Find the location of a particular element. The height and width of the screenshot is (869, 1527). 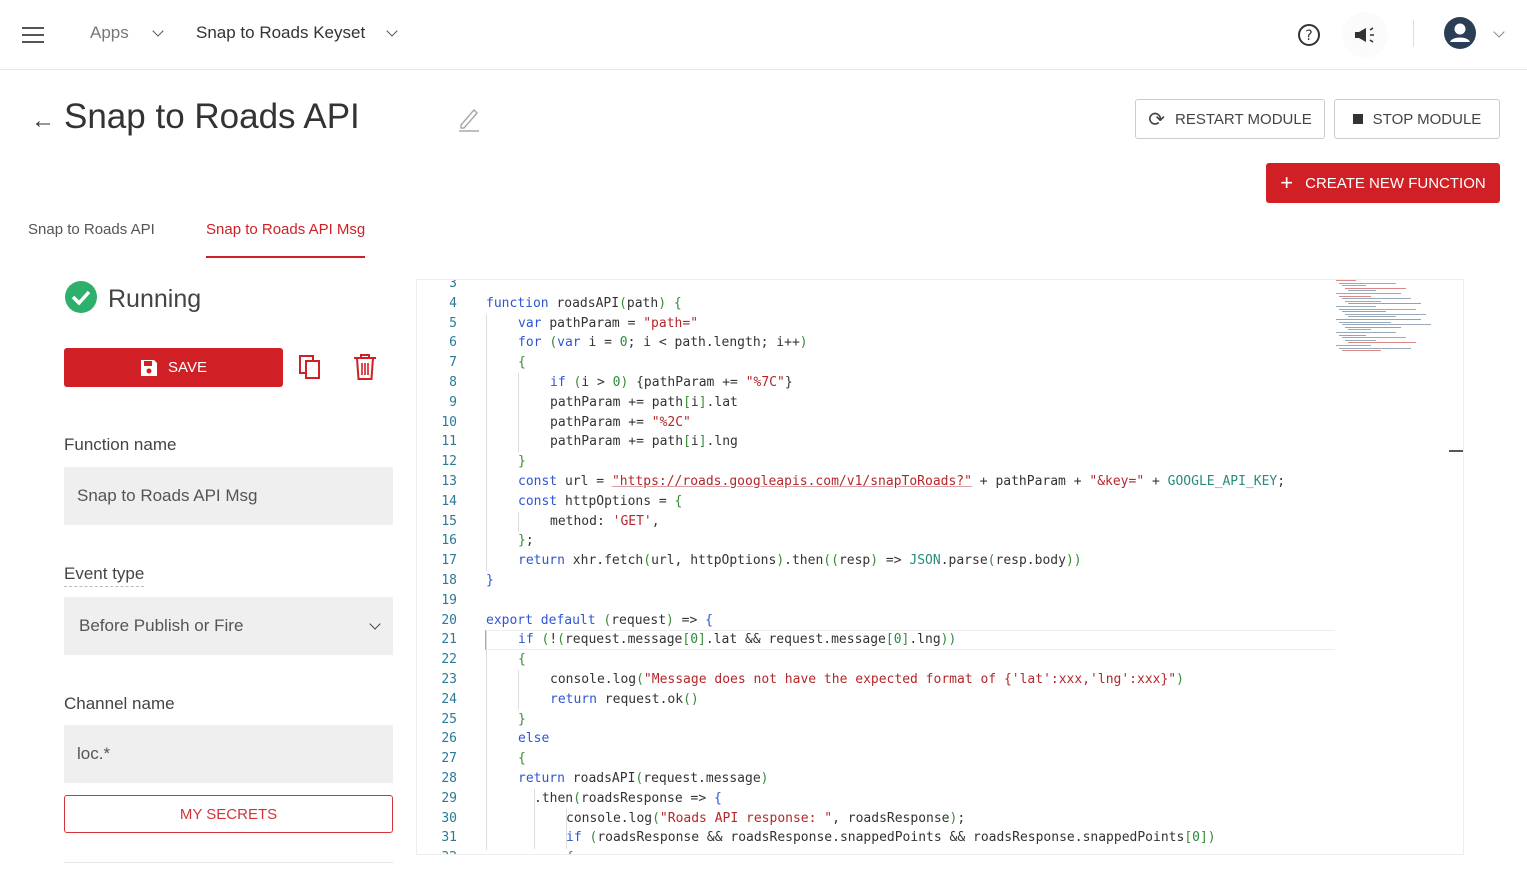

trash-icon is located at coordinates (365, 367).